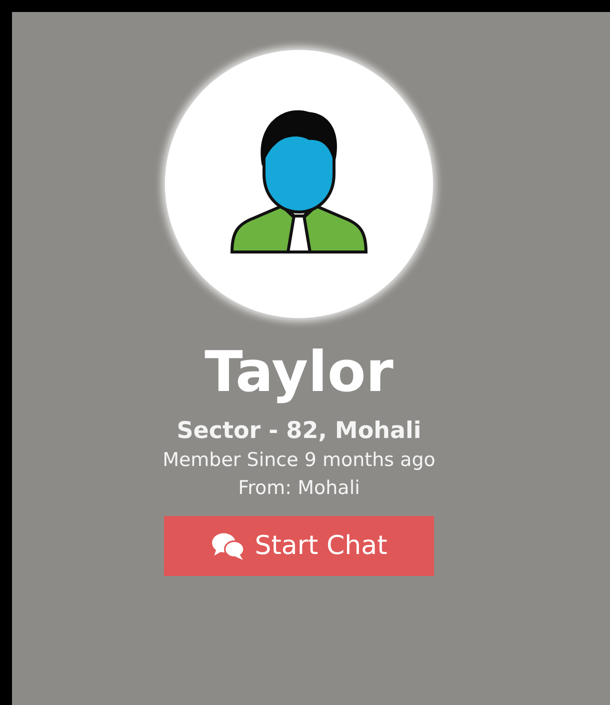  Describe the element at coordinates (299, 488) in the screenshot. I see `origin-text: From: Mohali` at that location.